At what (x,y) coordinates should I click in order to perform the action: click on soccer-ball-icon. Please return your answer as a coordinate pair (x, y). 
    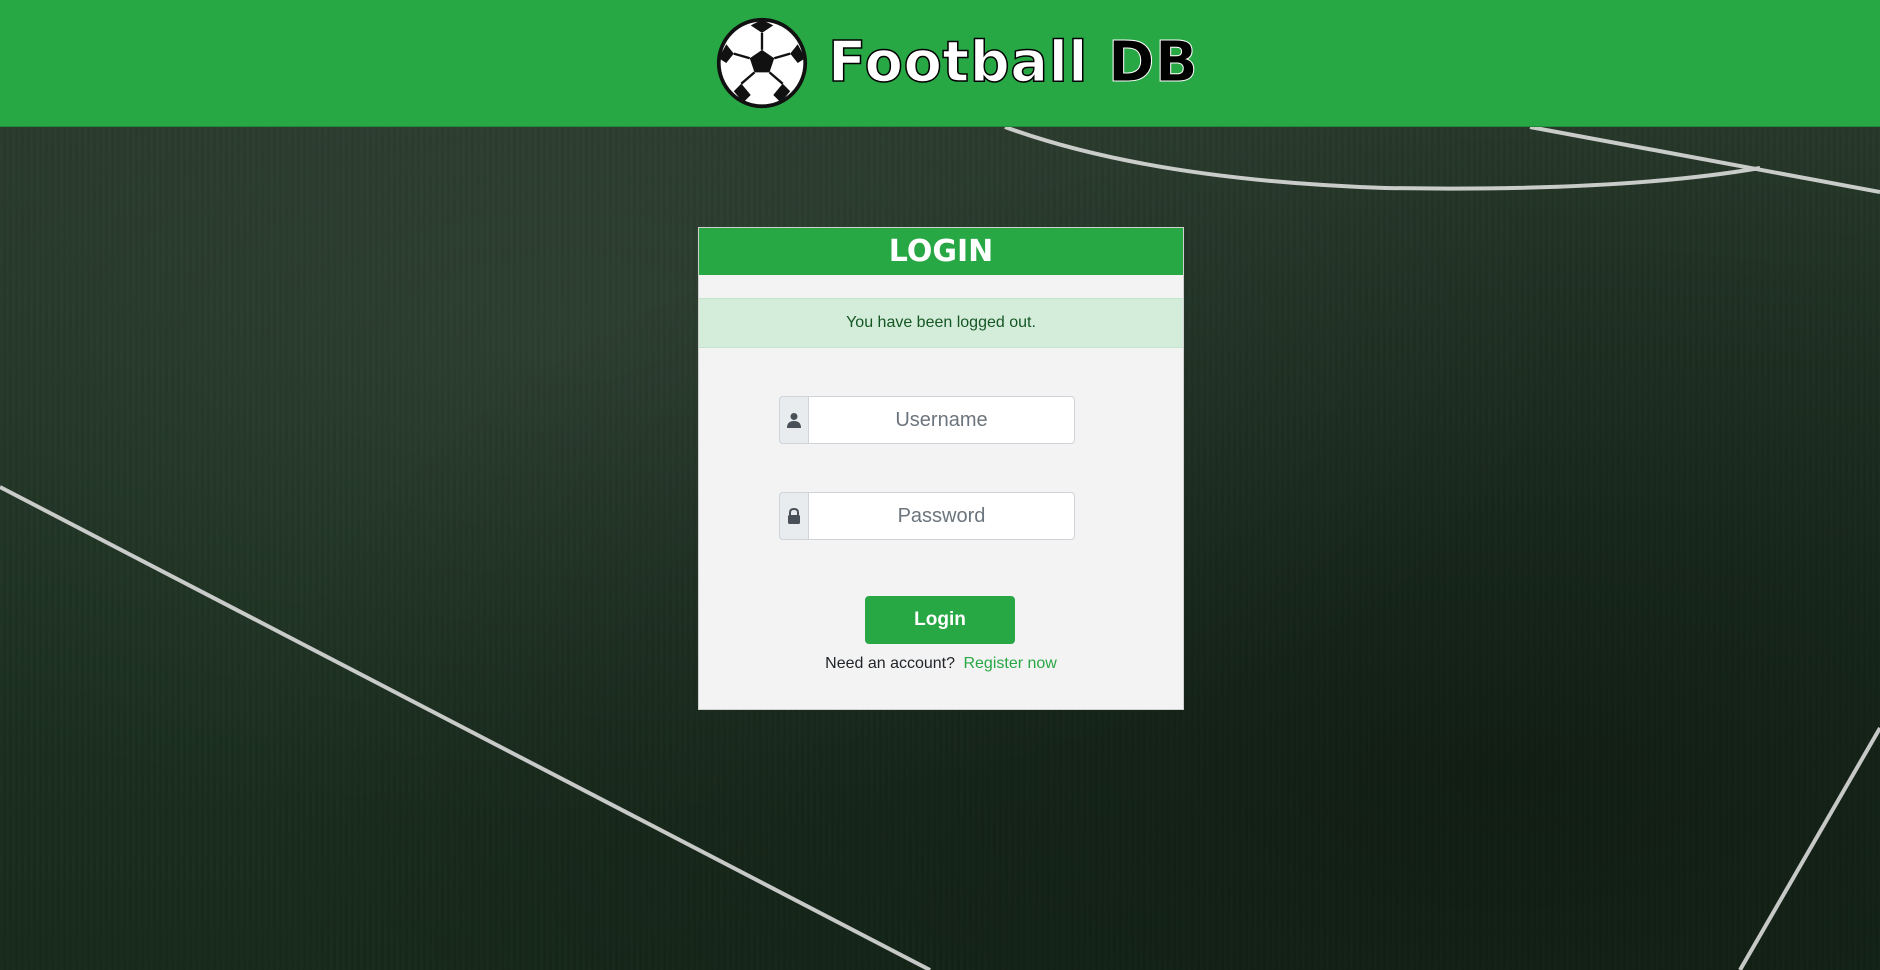
    Looking at the image, I should click on (762, 63).